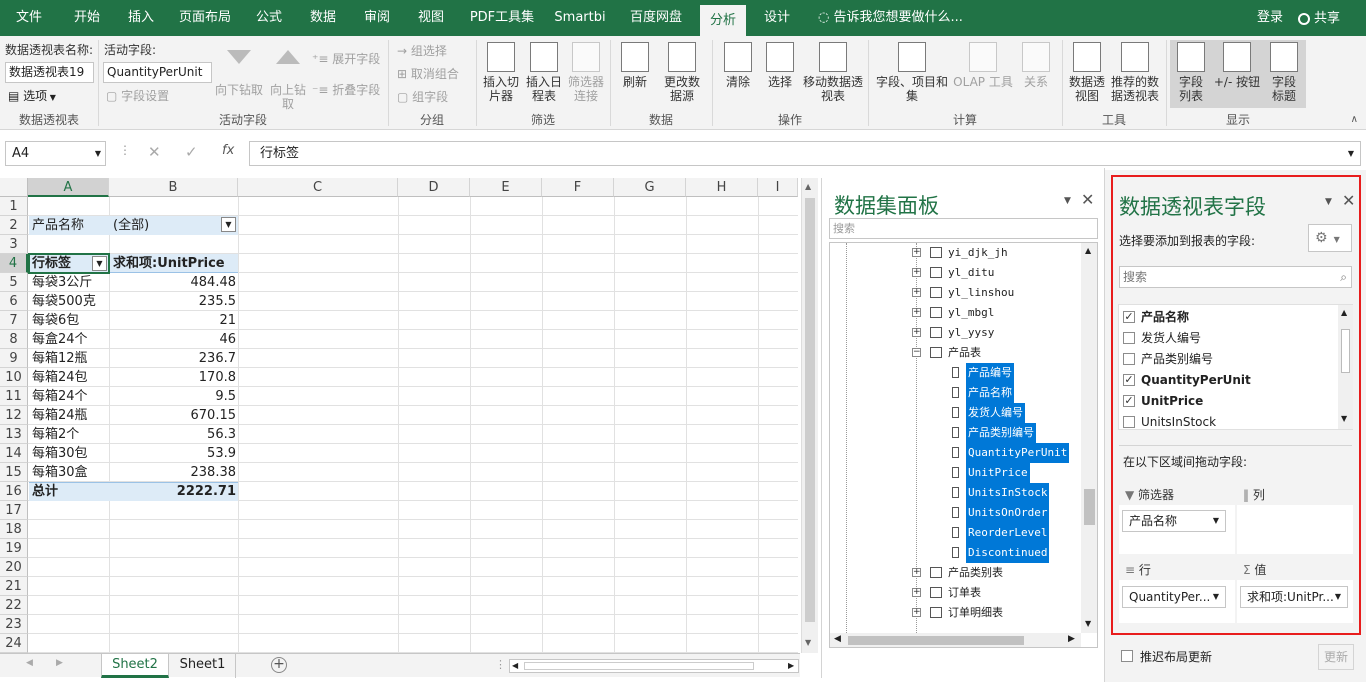 The height and width of the screenshot is (682, 1366). What do you see at coordinates (191, 152) in the screenshot?
I see `enter-icon: ✓` at bounding box center [191, 152].